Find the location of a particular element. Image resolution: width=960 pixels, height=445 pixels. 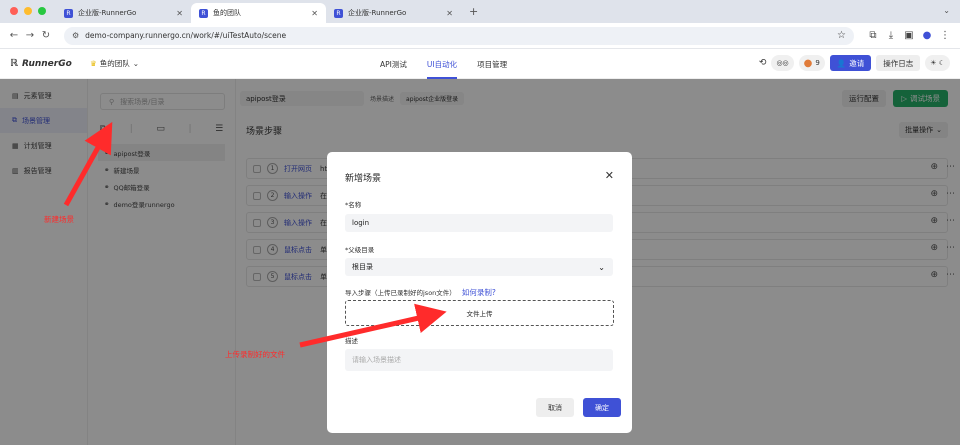

back-icon: ← is located at coordinates (14, 35).